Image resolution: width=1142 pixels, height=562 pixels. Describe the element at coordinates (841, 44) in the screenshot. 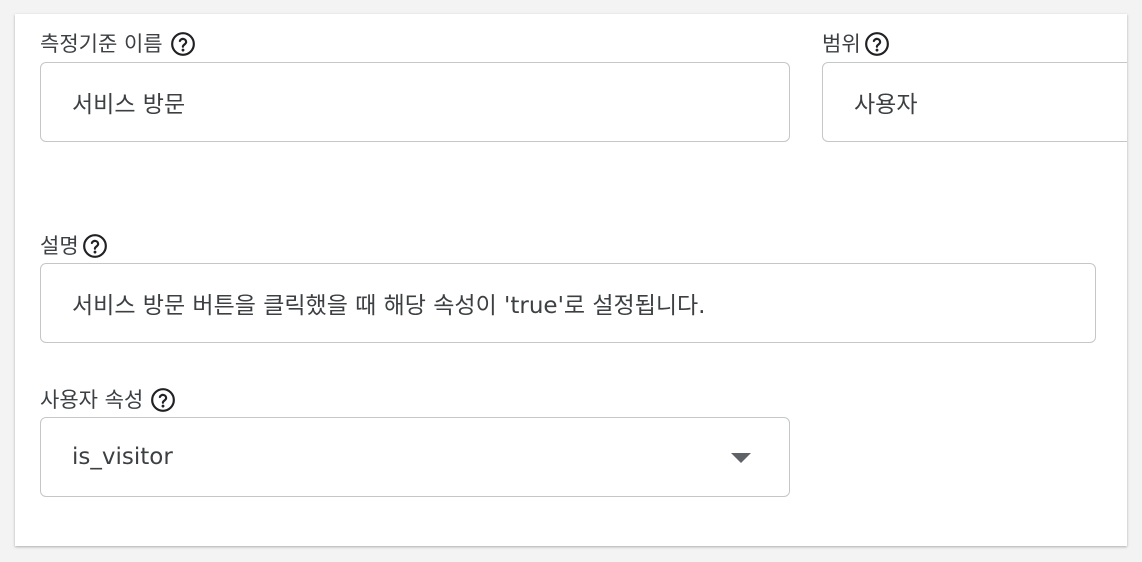

I see `scope-label: 범위` at that location.